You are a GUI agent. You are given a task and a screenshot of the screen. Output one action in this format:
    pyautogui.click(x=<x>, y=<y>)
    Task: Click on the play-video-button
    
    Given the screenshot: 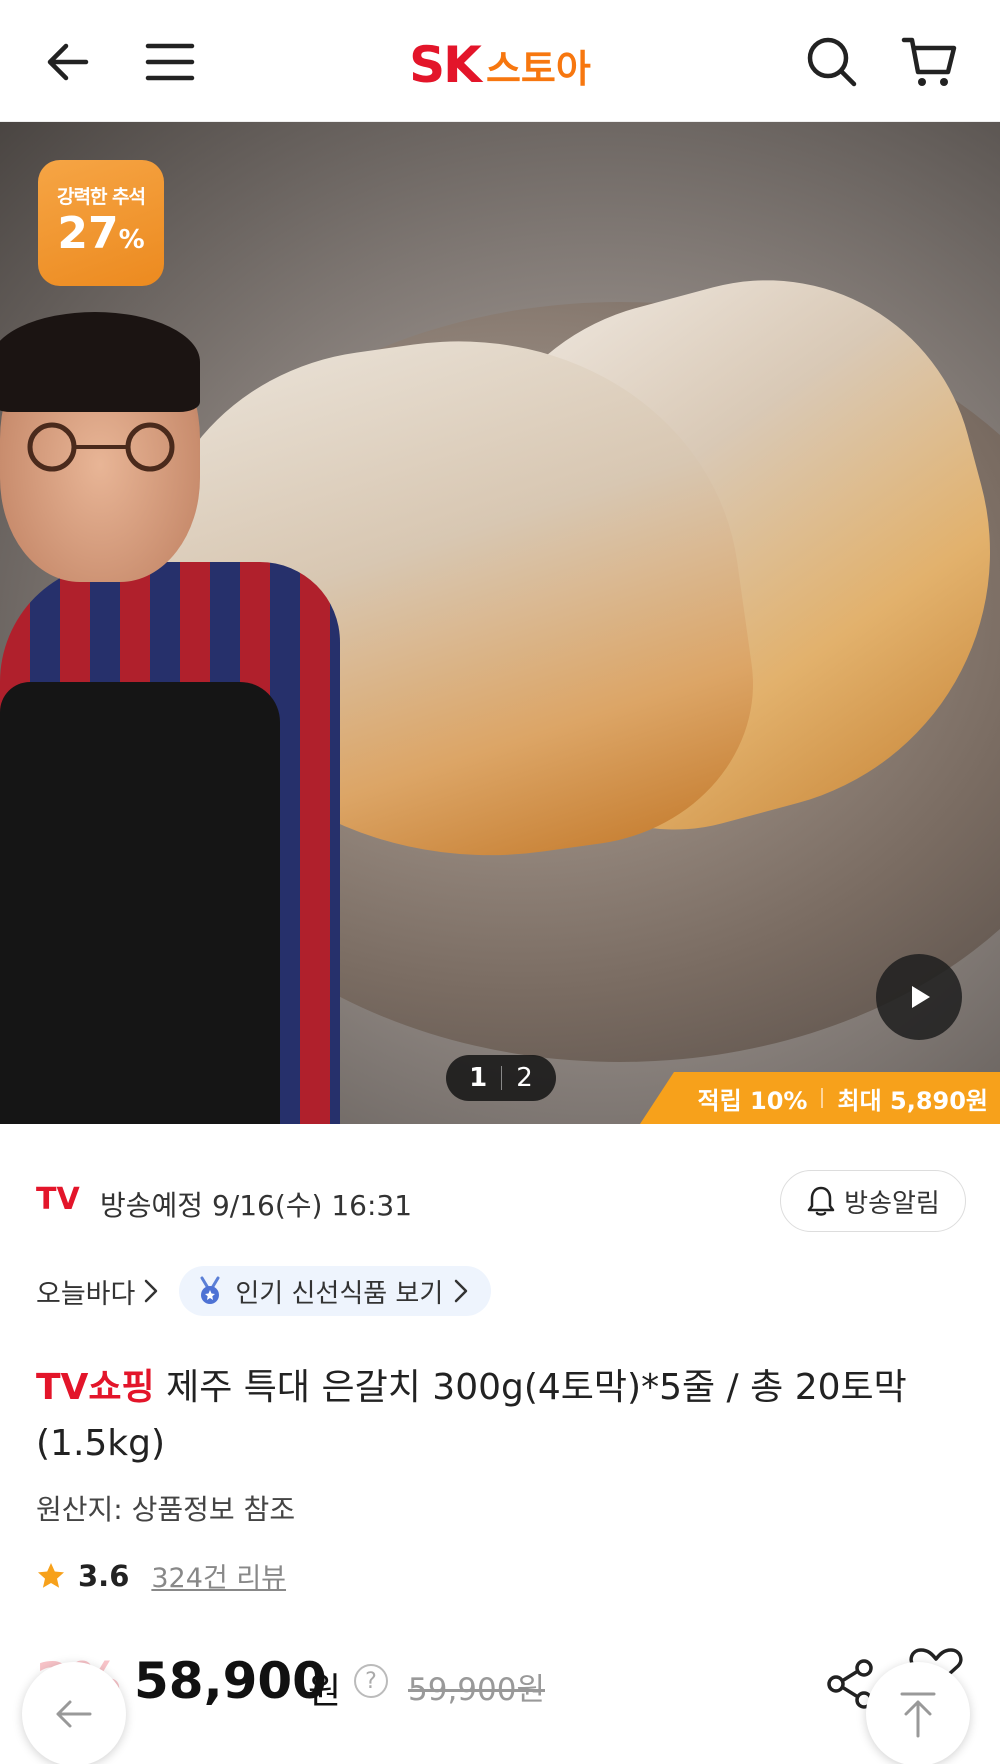 What is the action you would take?
    pyautogui.click(x=919, y=997)
    